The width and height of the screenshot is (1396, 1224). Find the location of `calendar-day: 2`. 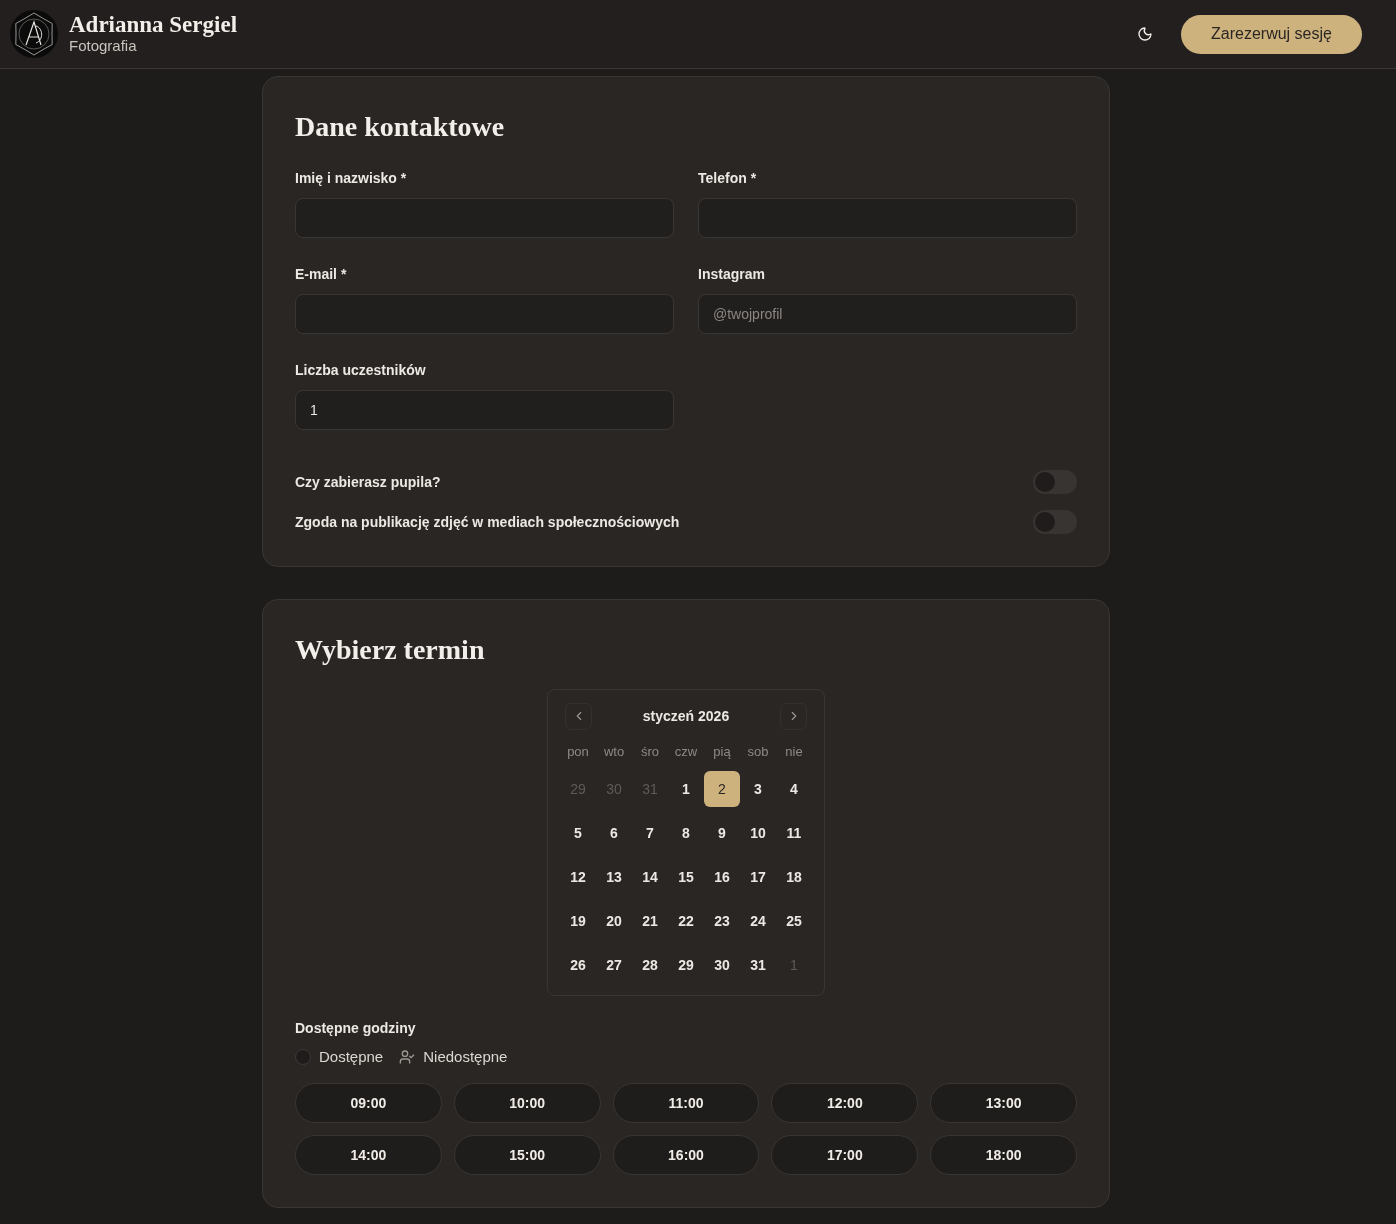

calendar-day: 2 is located at coordinates (722, 789).